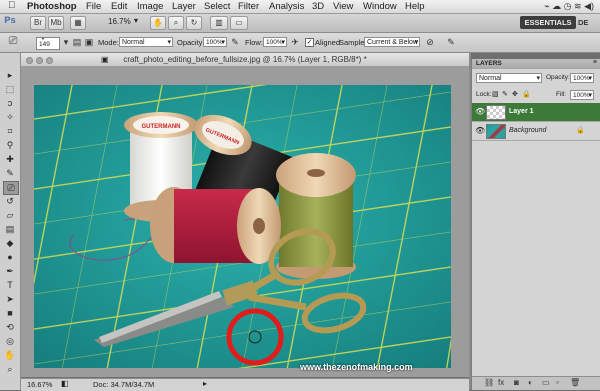 This screenshot has width=600, height=391. What do you see at coordinates (10, 75) in the screenshot?
I see `move-tool-icon: ▸` at bounding box center [10, 75].